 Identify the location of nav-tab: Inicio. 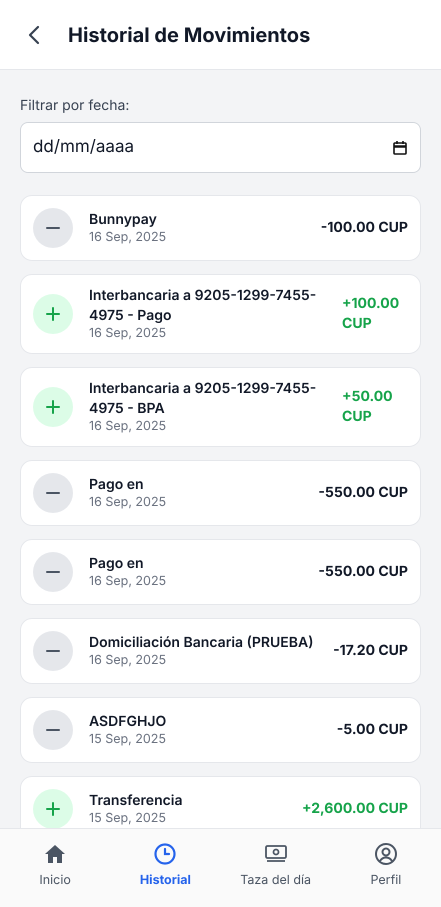
(55, 866).